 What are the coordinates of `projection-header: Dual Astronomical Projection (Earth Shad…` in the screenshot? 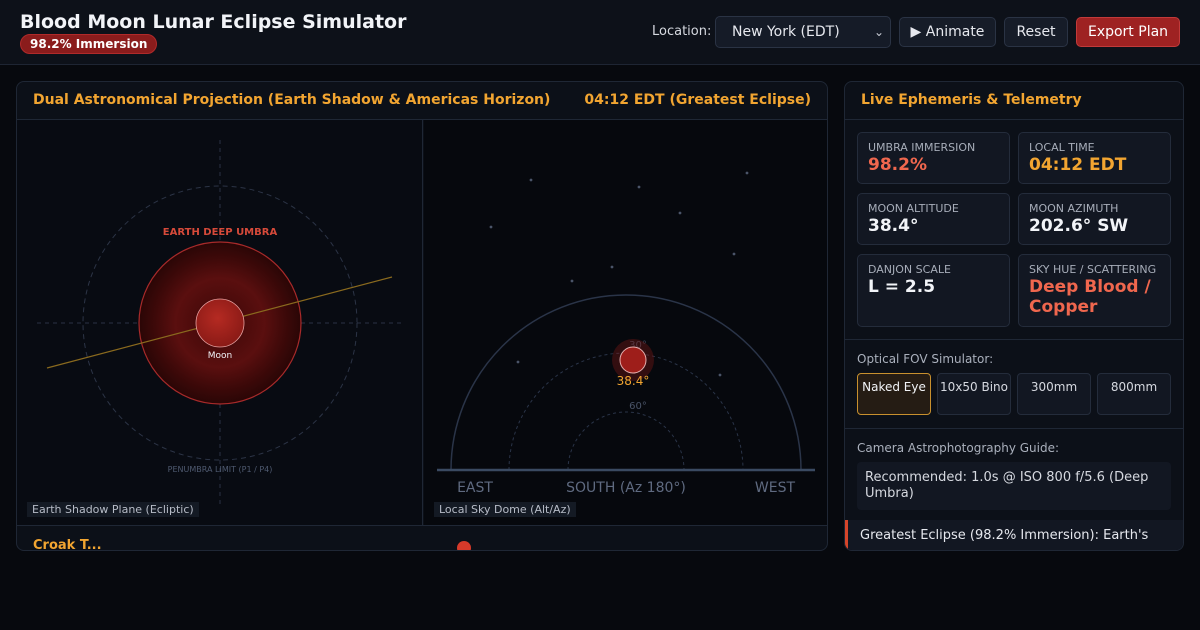 It's located at (422, 101).